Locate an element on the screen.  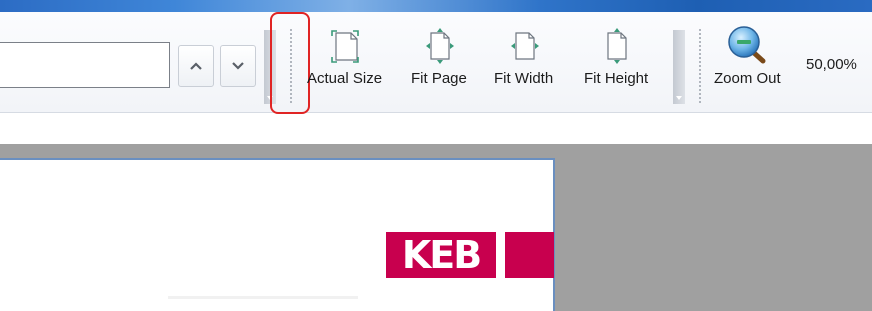
previous-result-button is located at coordinates (196, 66).